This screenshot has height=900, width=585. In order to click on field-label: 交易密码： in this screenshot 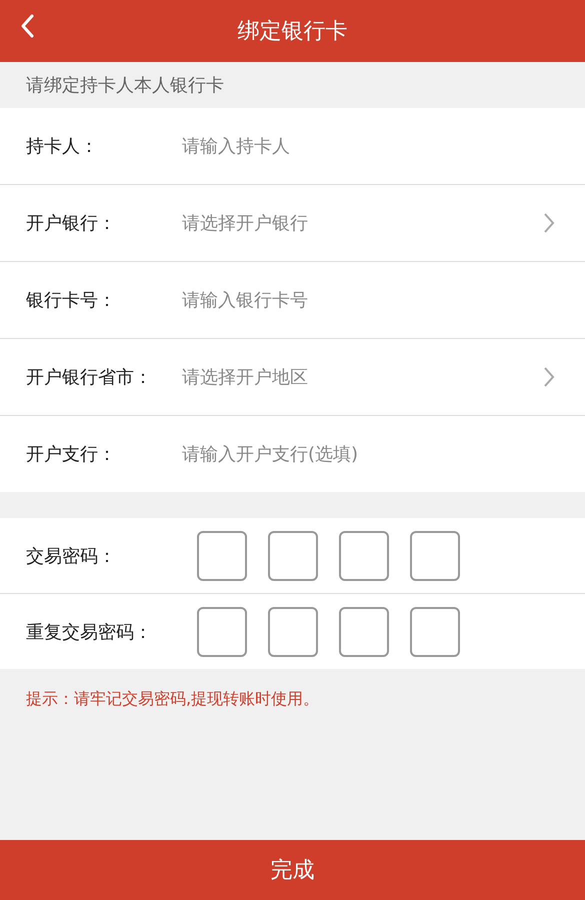, I will do `click(71, 556)`.